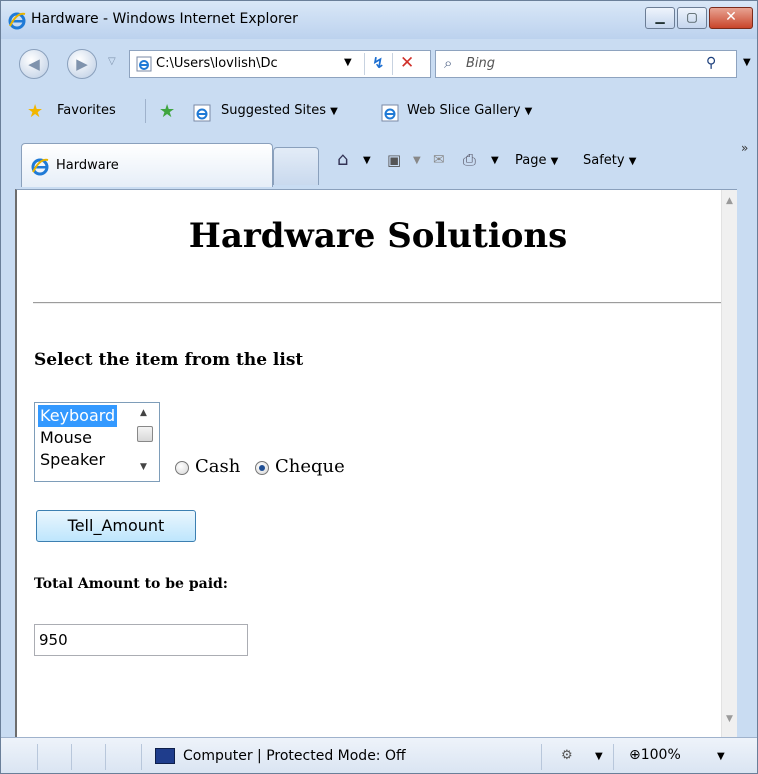 This screenshot has height=774, width=758. What do you see at coordinates (747, 62) in the screenshot?
I see `search-options-dropdown-icon: ▼` at bounding box center [747, 62].